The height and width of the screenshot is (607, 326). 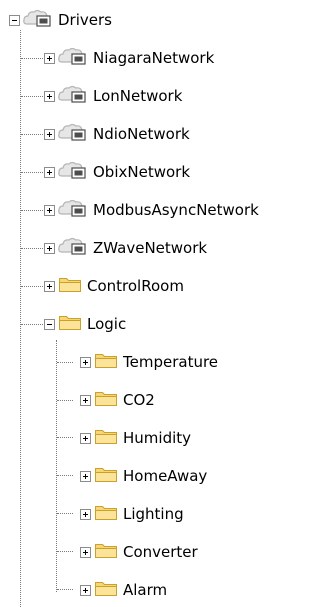 I want to click on tree-node-co2: CO2, so click(x=117, y=400).